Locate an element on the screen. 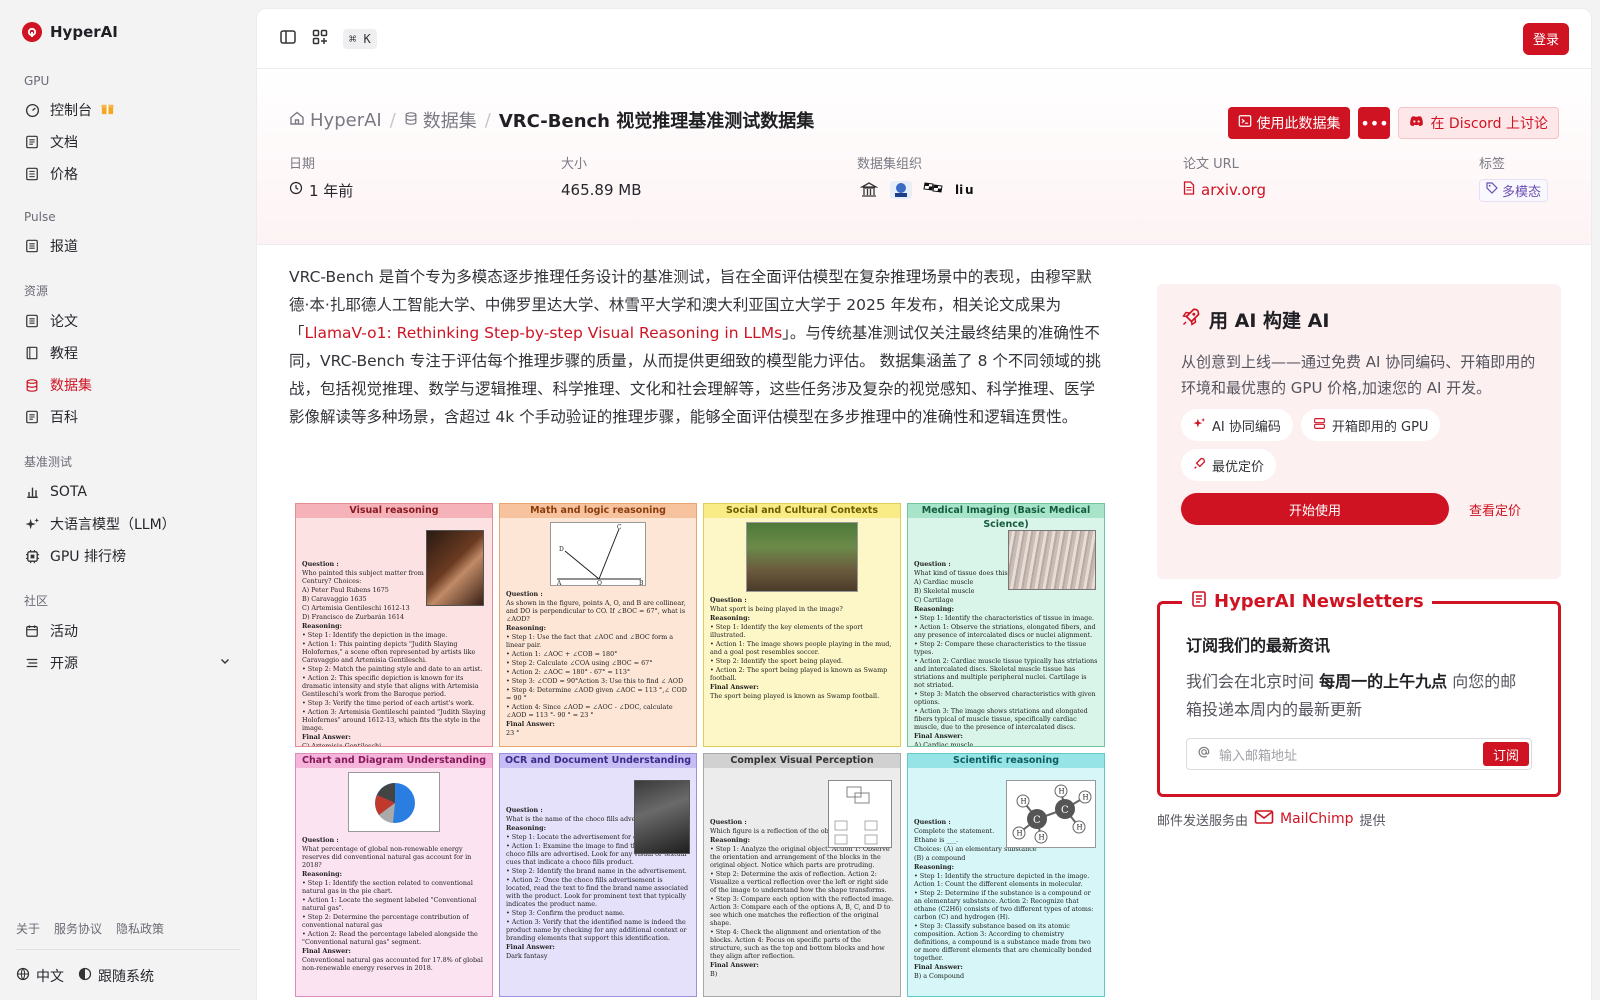 The image size is (1600, 1000). meta-org-label: 数据集组织 is located at coordinates (890, 164).